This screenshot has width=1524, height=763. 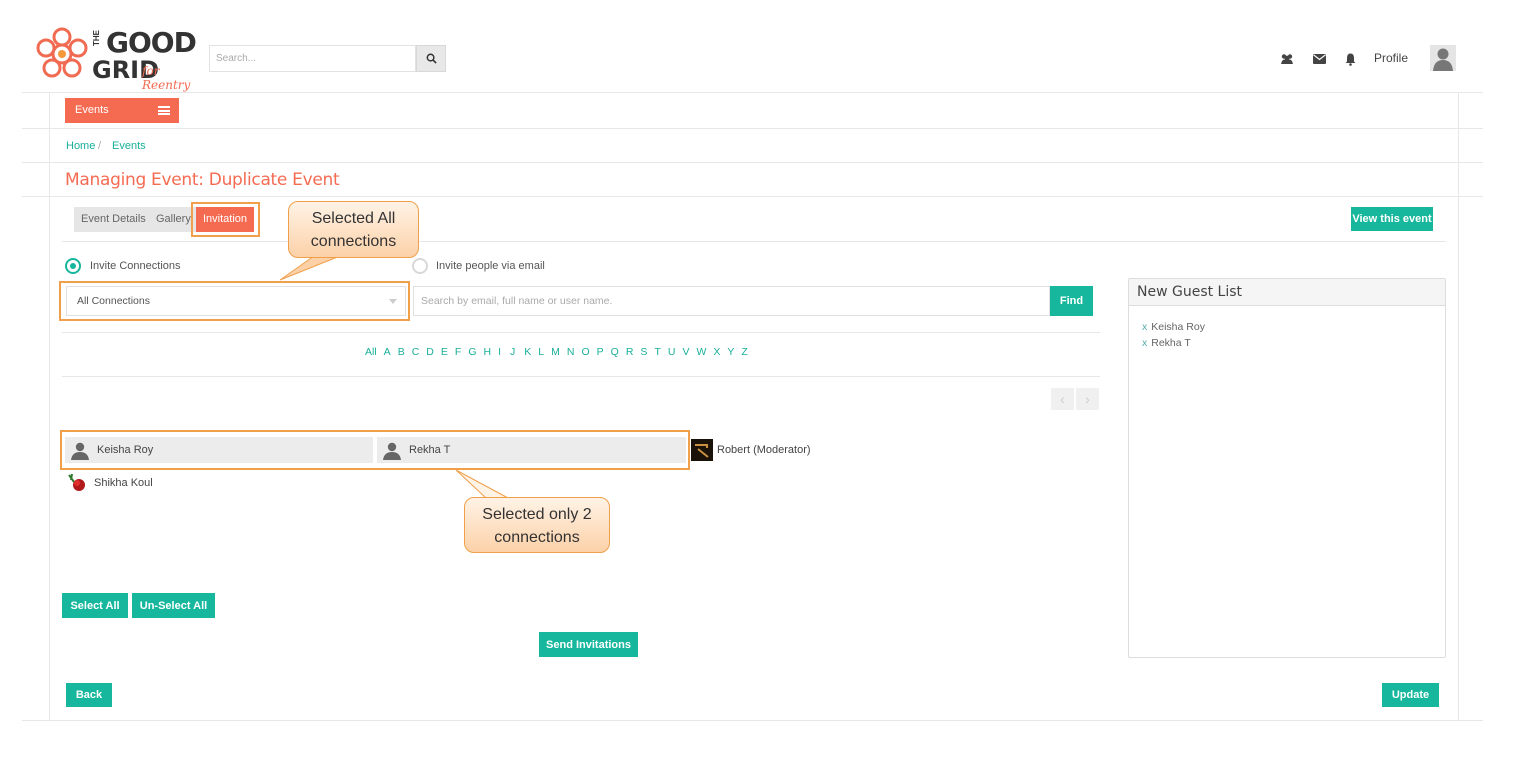 What do you see at coordinates (571, 352) in the screenshot?
I see `alpha-filter-link: N` at bounding box center [571, 352].